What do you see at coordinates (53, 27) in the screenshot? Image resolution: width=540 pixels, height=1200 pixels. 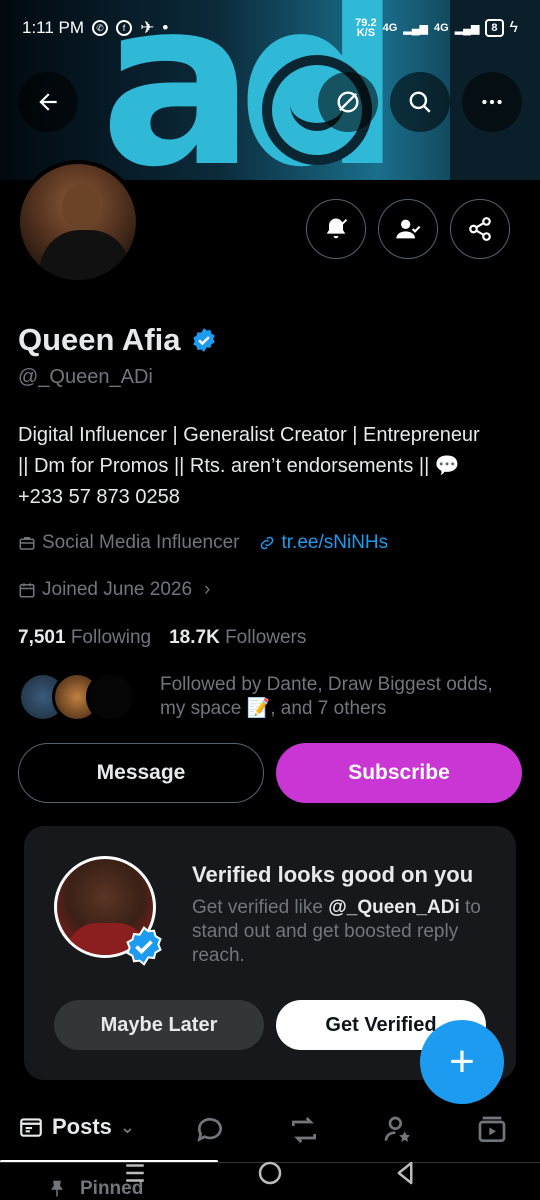 I see `status-time: 1:11 PM` at bounding box center [53, 27].